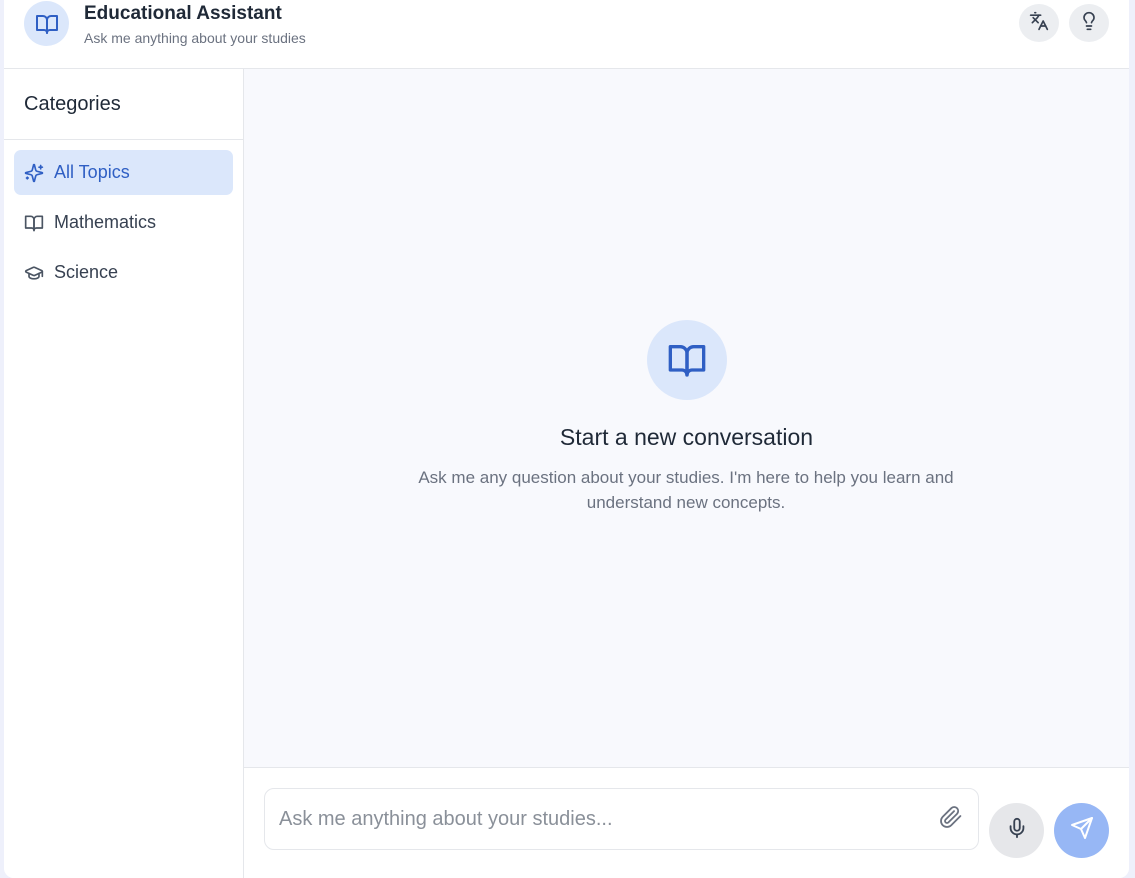 This screenshot has height=878, width=1135. I want to click on sidebar-item-mathematics: Mathematics, so click(123, 222).